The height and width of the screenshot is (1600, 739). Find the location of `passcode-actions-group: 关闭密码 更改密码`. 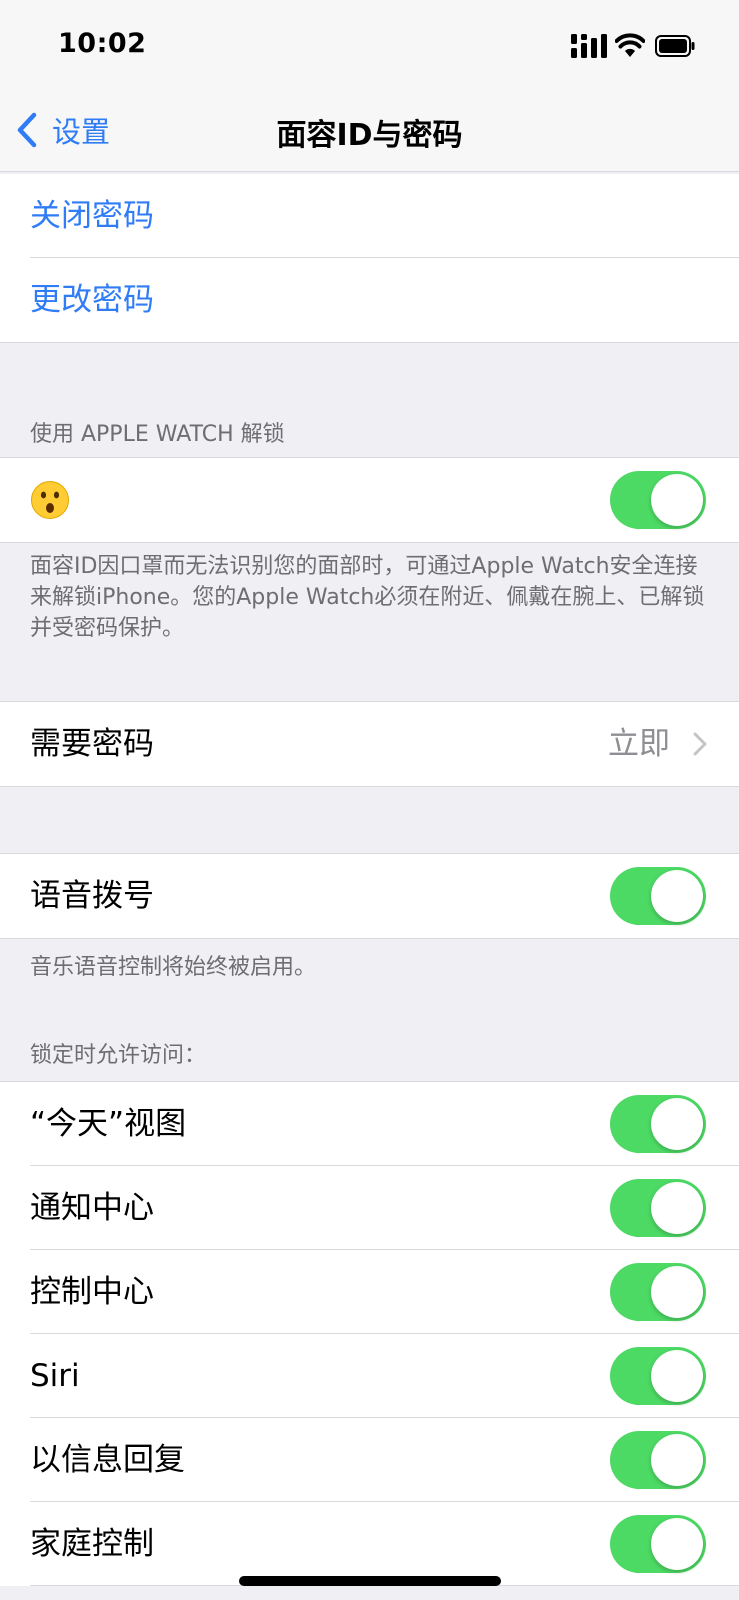

passcode-actions-group: 关闭密码 更改密码 is located at coordinates (369, 258).